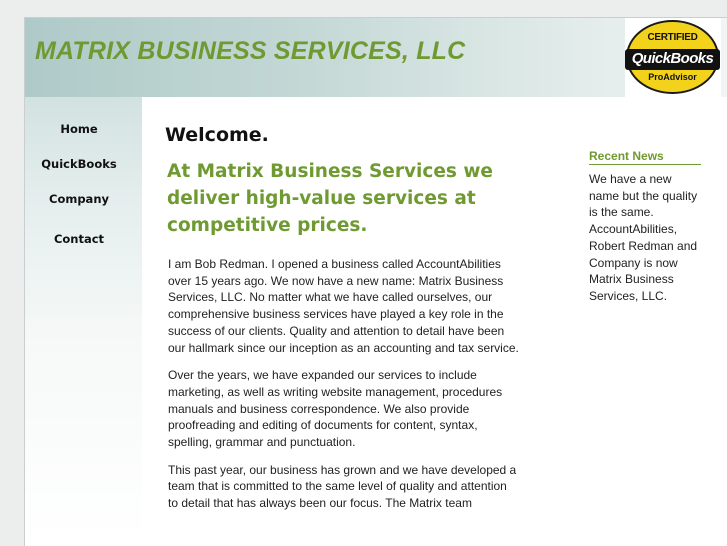  Describe the element at coordinates (672, 37) in the screenshot. I see `badge-certified-text: CERTIFIED` at that location.